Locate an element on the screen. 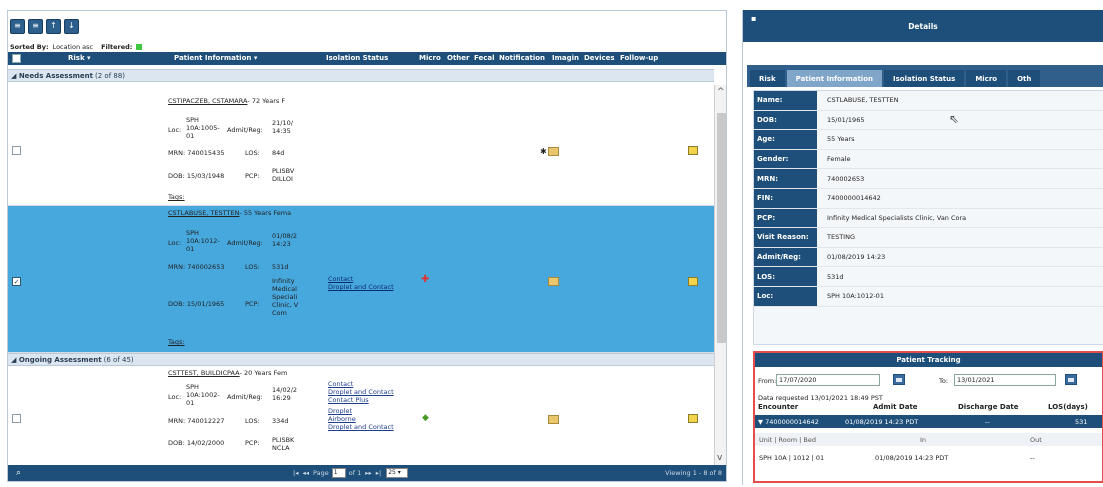 The width and height of the screenshot is (1103, 487). to-calendar-icon is located at coordinates (1071, 379).